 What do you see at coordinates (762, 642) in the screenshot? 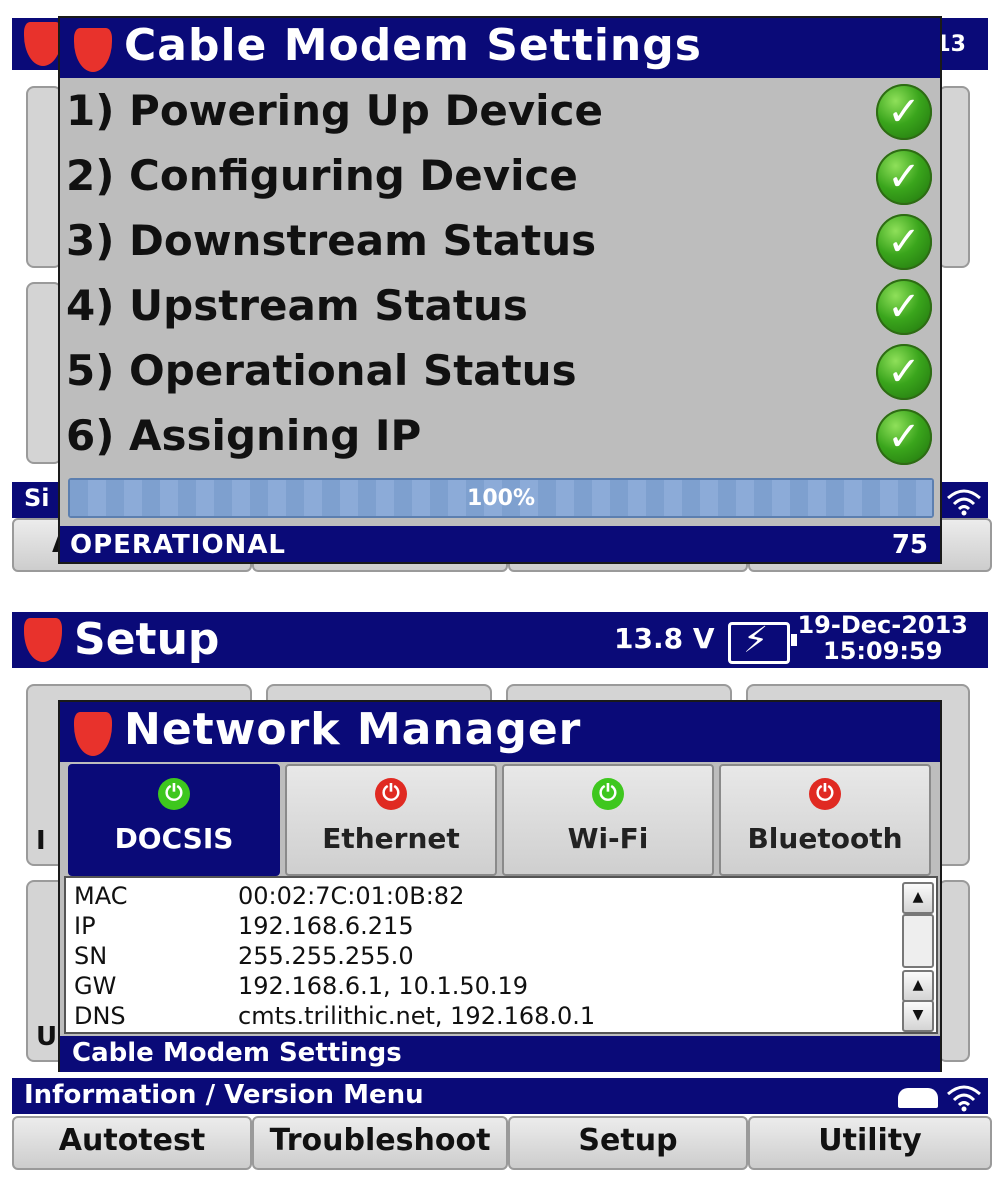
I see `battery-charging-icon: ⚡` at bounding box center [762, 642].